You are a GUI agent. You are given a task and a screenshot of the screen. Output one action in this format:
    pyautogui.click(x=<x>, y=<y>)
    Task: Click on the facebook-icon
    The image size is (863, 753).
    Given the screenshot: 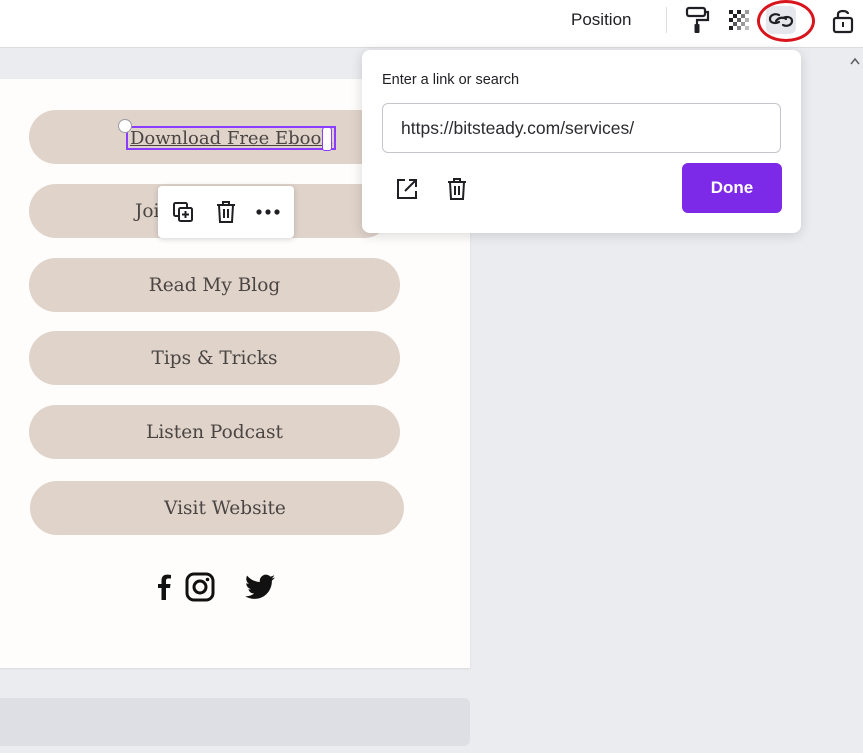 What is the action you would take?
    pyautogui.click(x=164, y=587)
    